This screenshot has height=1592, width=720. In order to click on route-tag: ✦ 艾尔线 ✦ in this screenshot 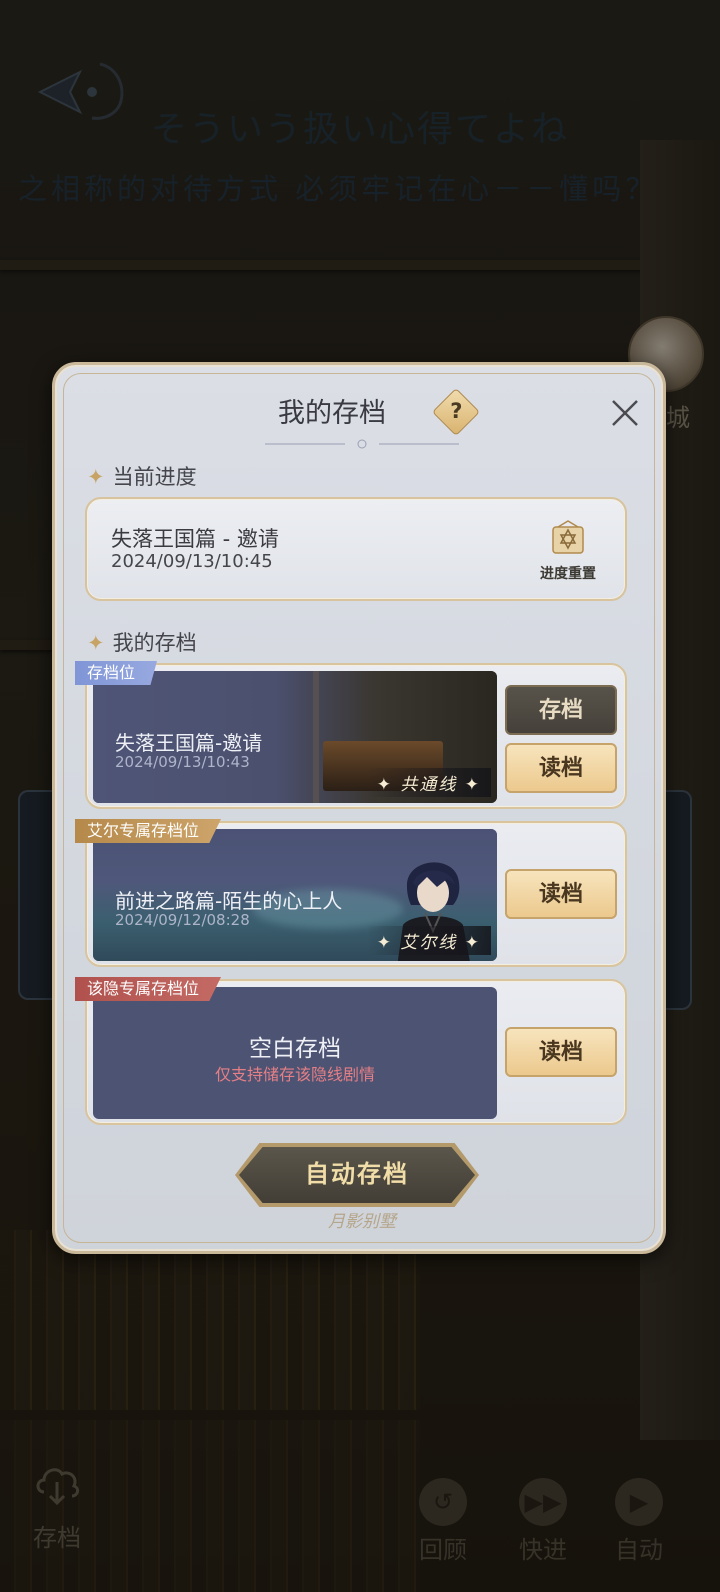, I will do `click(428, 940)`.